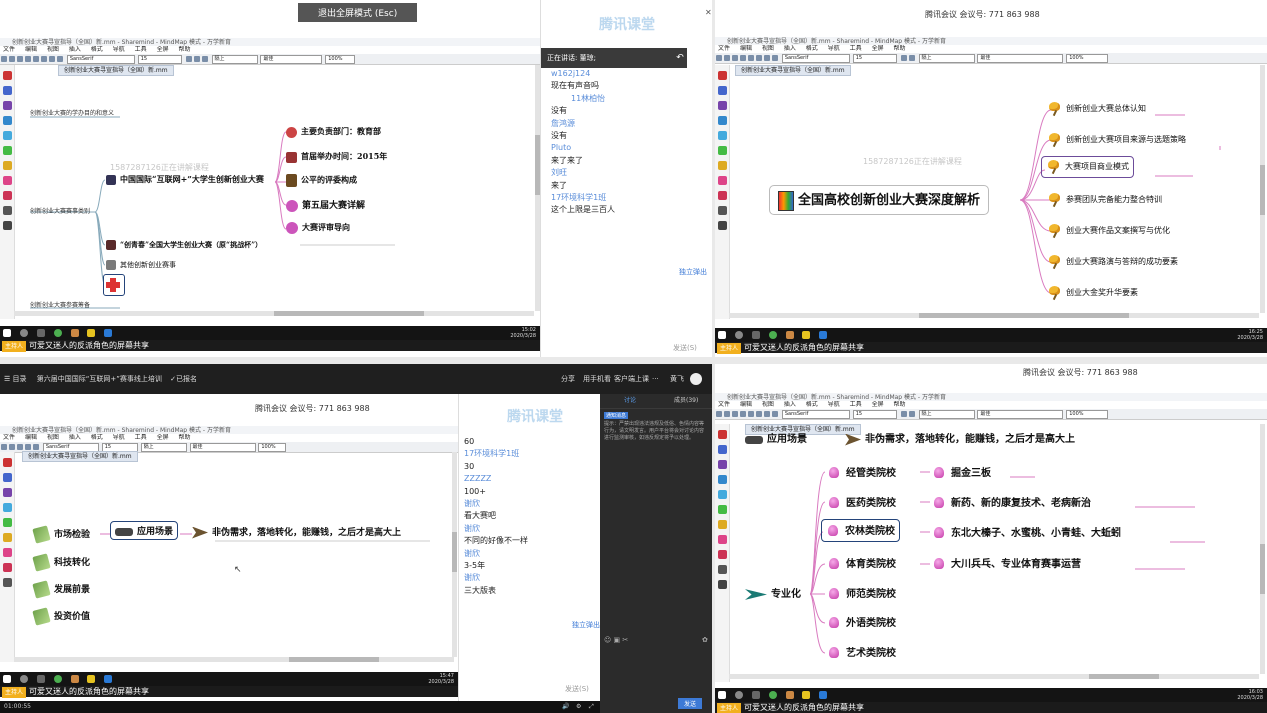 The width and height of the screenshot is (1267, 713). I want to click on mindmap-node: 投资价值, so click(61, 616).